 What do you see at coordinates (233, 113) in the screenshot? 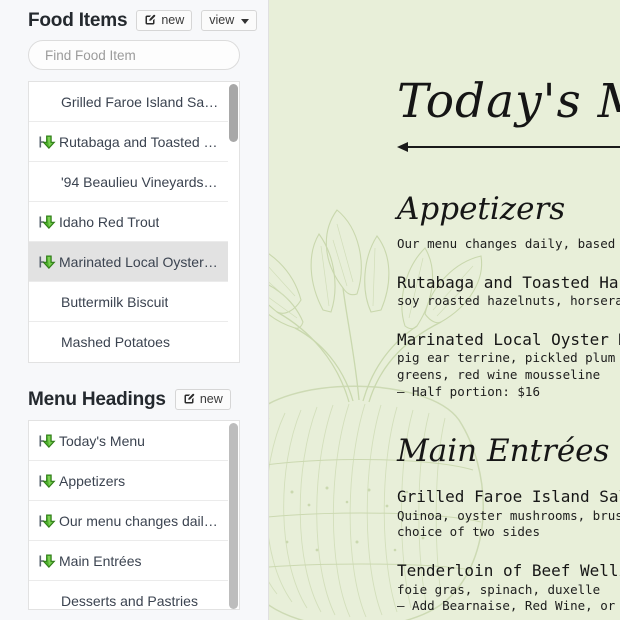
I see `food-items-scrollbar-thumb` at bounding box center [233, 113].